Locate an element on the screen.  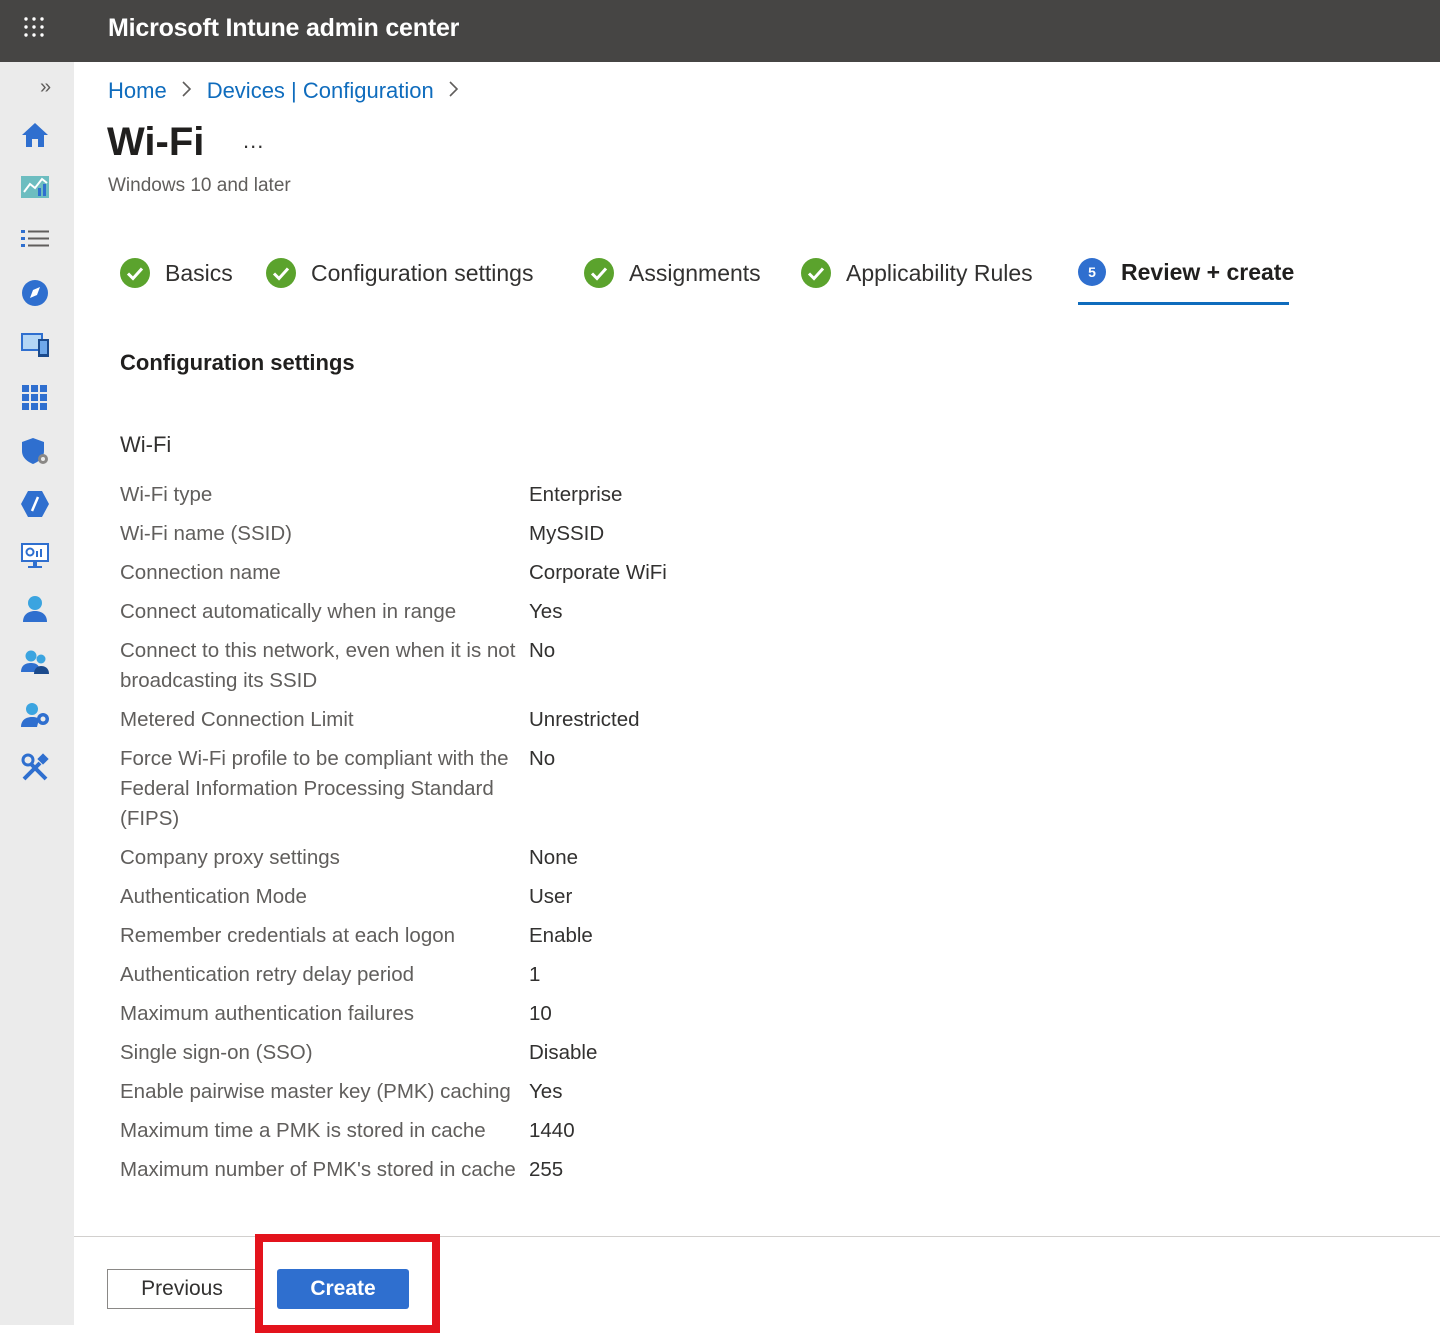
step-number-badge: 5 is located at coordinates (1092, 272).